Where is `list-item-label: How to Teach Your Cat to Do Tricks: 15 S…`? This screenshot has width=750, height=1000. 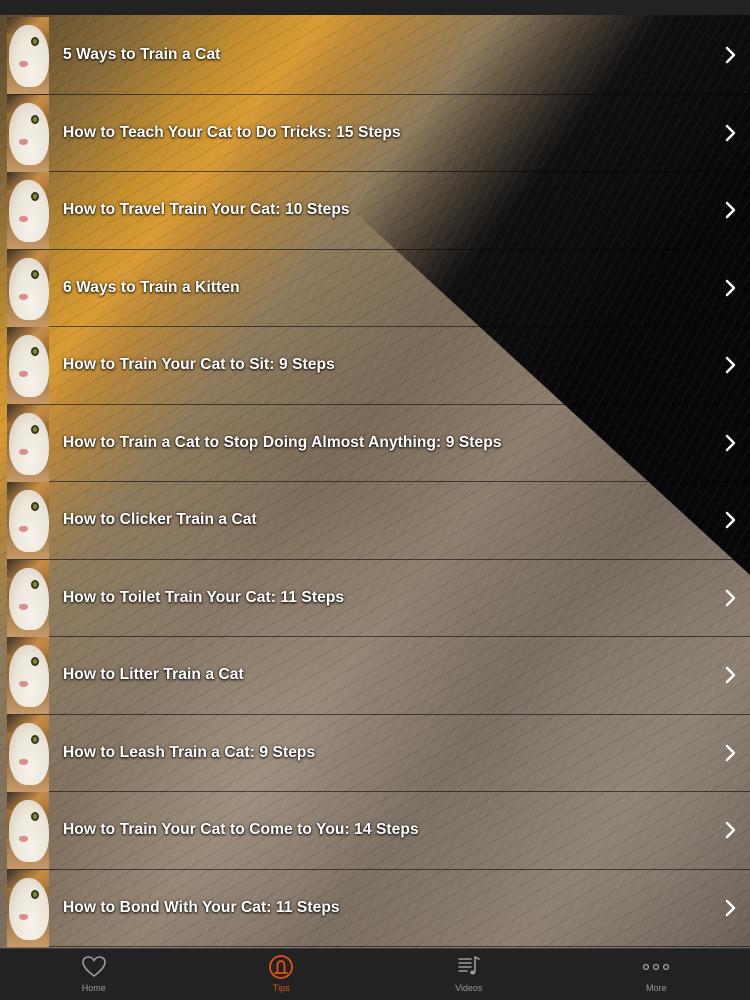
list-item-label: How to Teach Your Cat to Do Tricks: 15 S… is located at coordinates (232, 132).